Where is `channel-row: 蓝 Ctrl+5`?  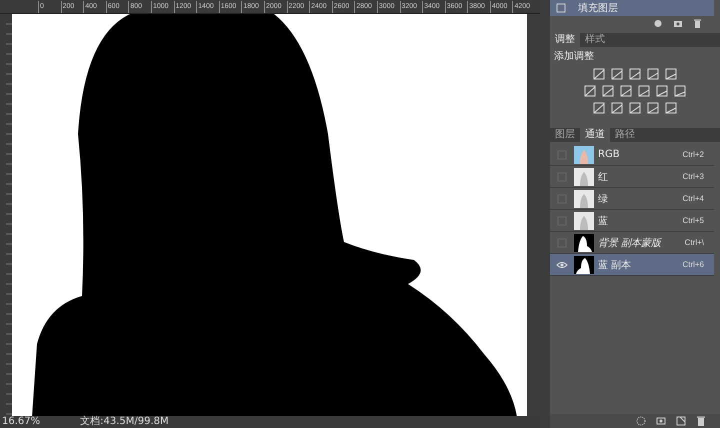 channel-row: 蓝 Ctrl+5 is located at coordinates (632, 221).